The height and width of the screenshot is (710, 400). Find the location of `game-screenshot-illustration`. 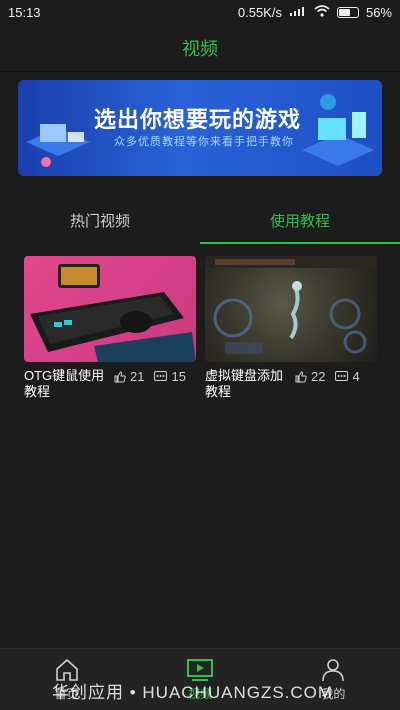

game-screenshot-illustration is located at coordinates (291, 305).